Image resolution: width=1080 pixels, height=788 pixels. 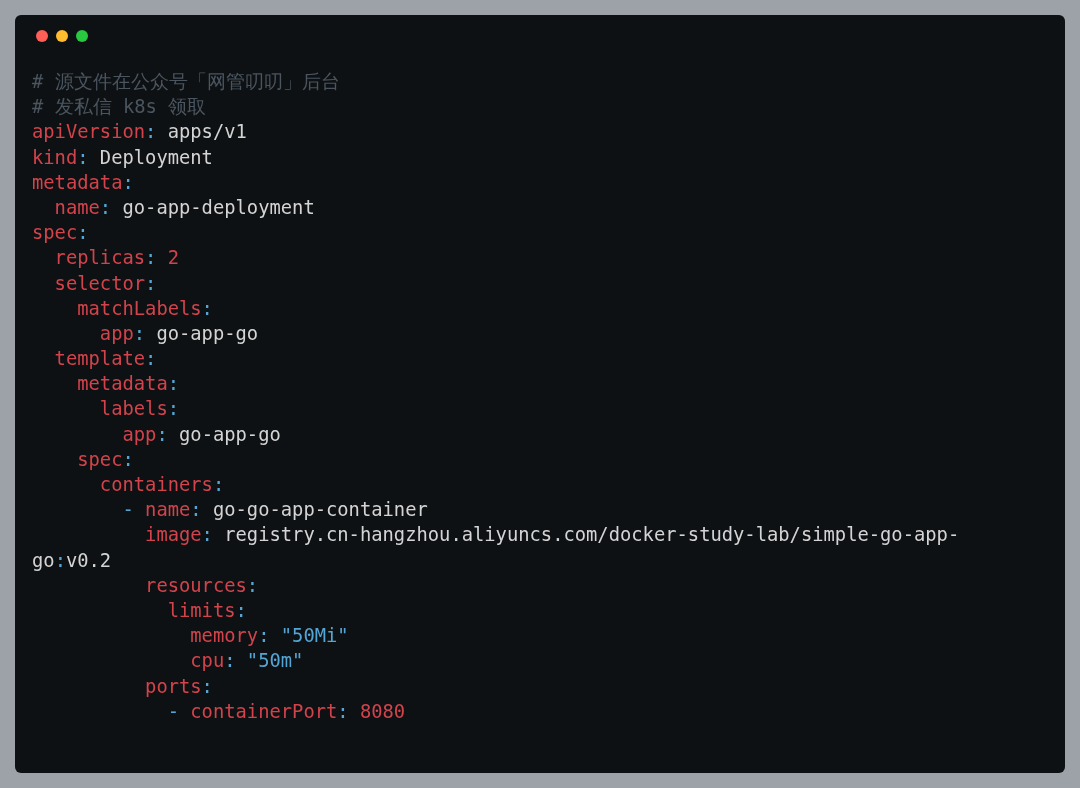 I want to click on code-line: matchLabels:, so click(x=144, y=308).